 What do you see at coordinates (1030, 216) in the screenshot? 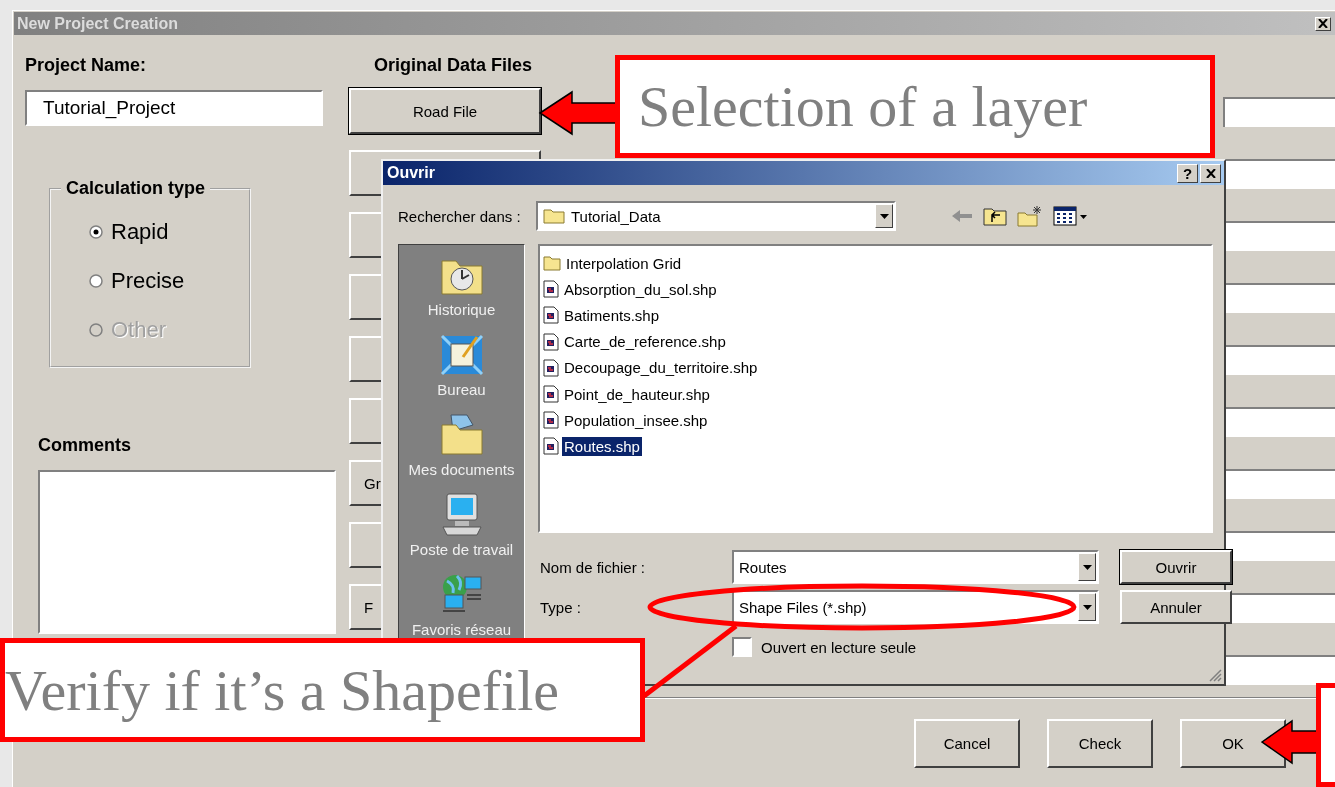
I see `new-folder-icon` at bounding box center [1030, 216].